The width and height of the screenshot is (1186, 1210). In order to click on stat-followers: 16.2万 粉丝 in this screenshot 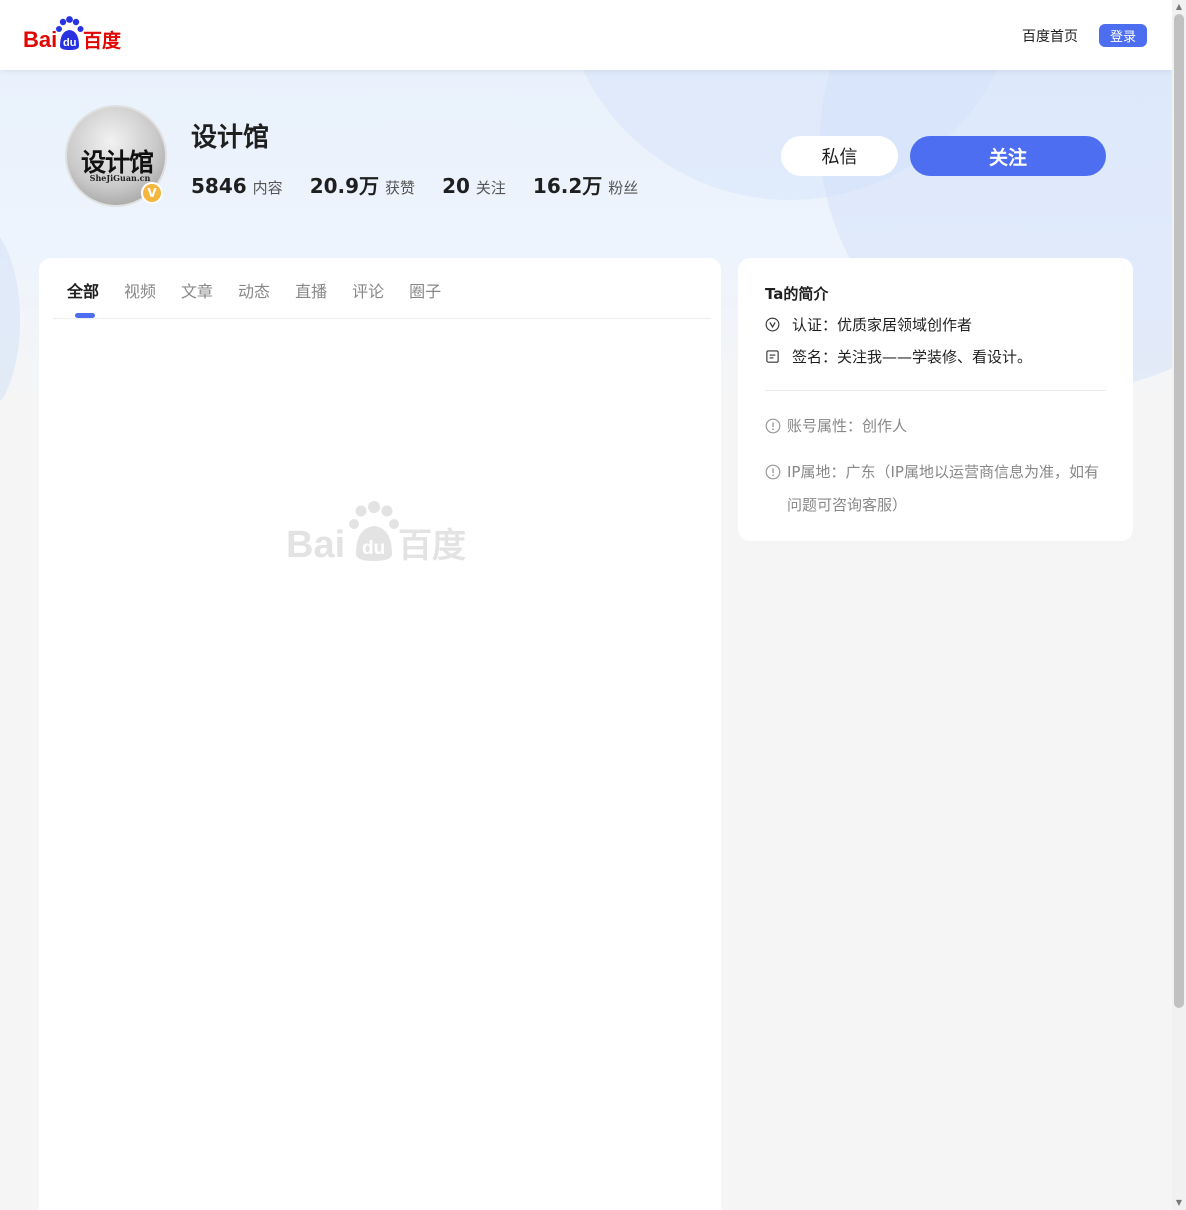, I will do `click(585, 184)`.